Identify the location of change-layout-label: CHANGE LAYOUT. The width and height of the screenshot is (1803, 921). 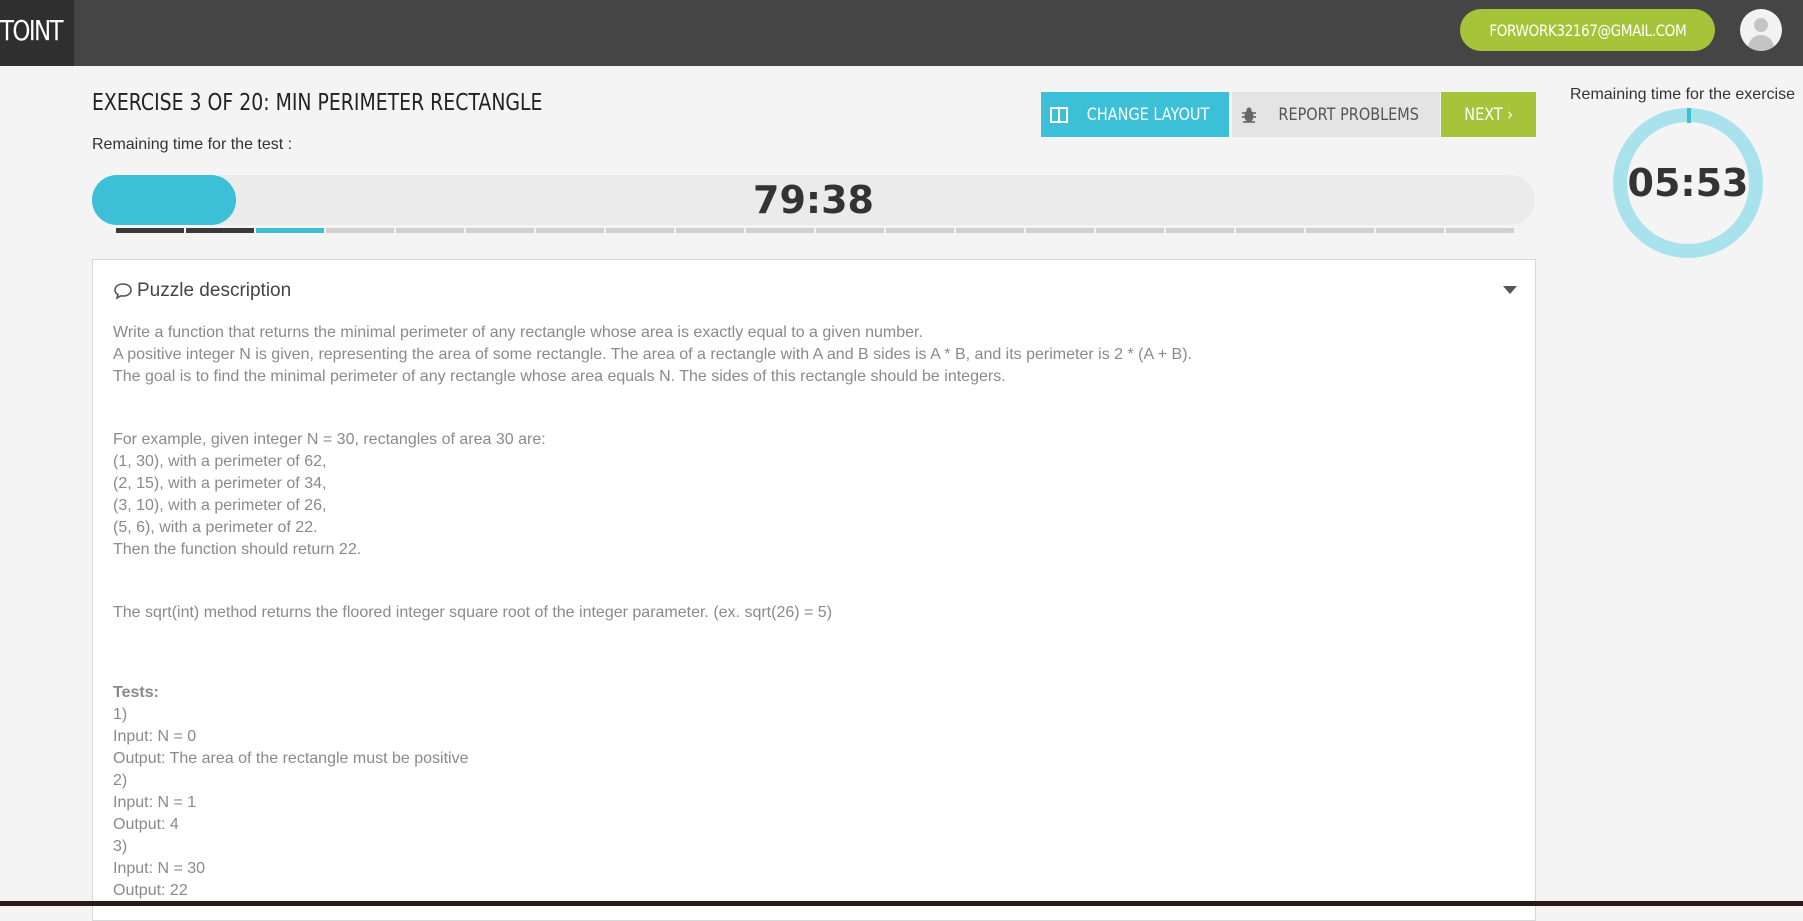
(1148, 114).